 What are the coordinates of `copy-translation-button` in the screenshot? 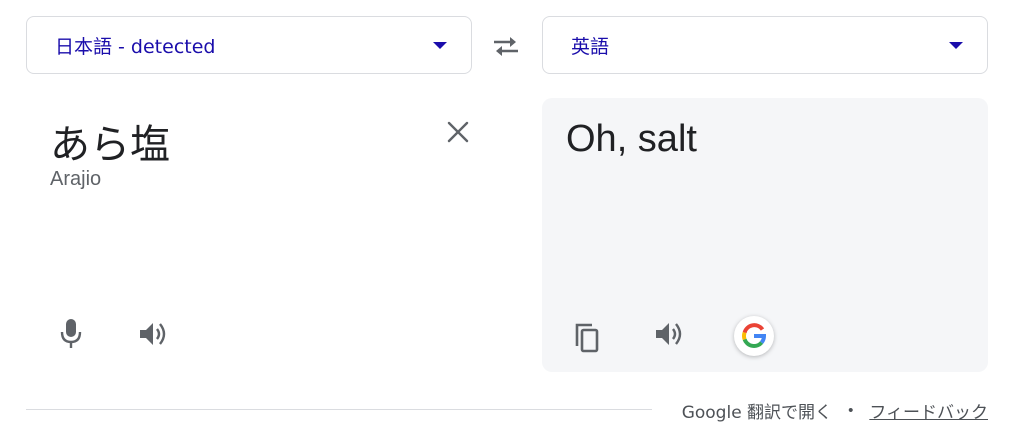 It's located at (587, 338).